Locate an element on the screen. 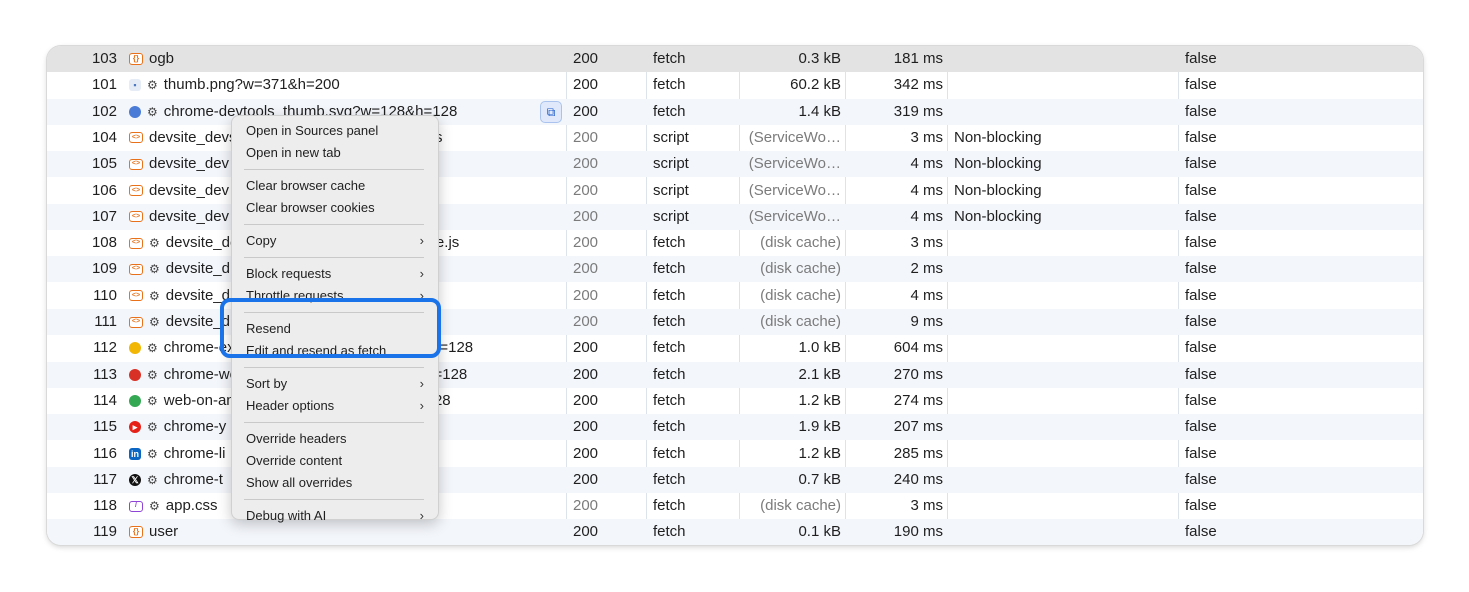 This screenshot has height=592, width=1469. menu-item-open-in-sources-panel: Open in Sources panel is located at coordinates (335, 131).